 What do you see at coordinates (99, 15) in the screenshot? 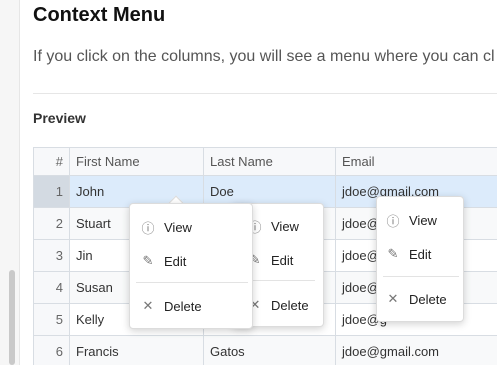
I see `page-title: Context Menu` at bounding box center [99, 15].